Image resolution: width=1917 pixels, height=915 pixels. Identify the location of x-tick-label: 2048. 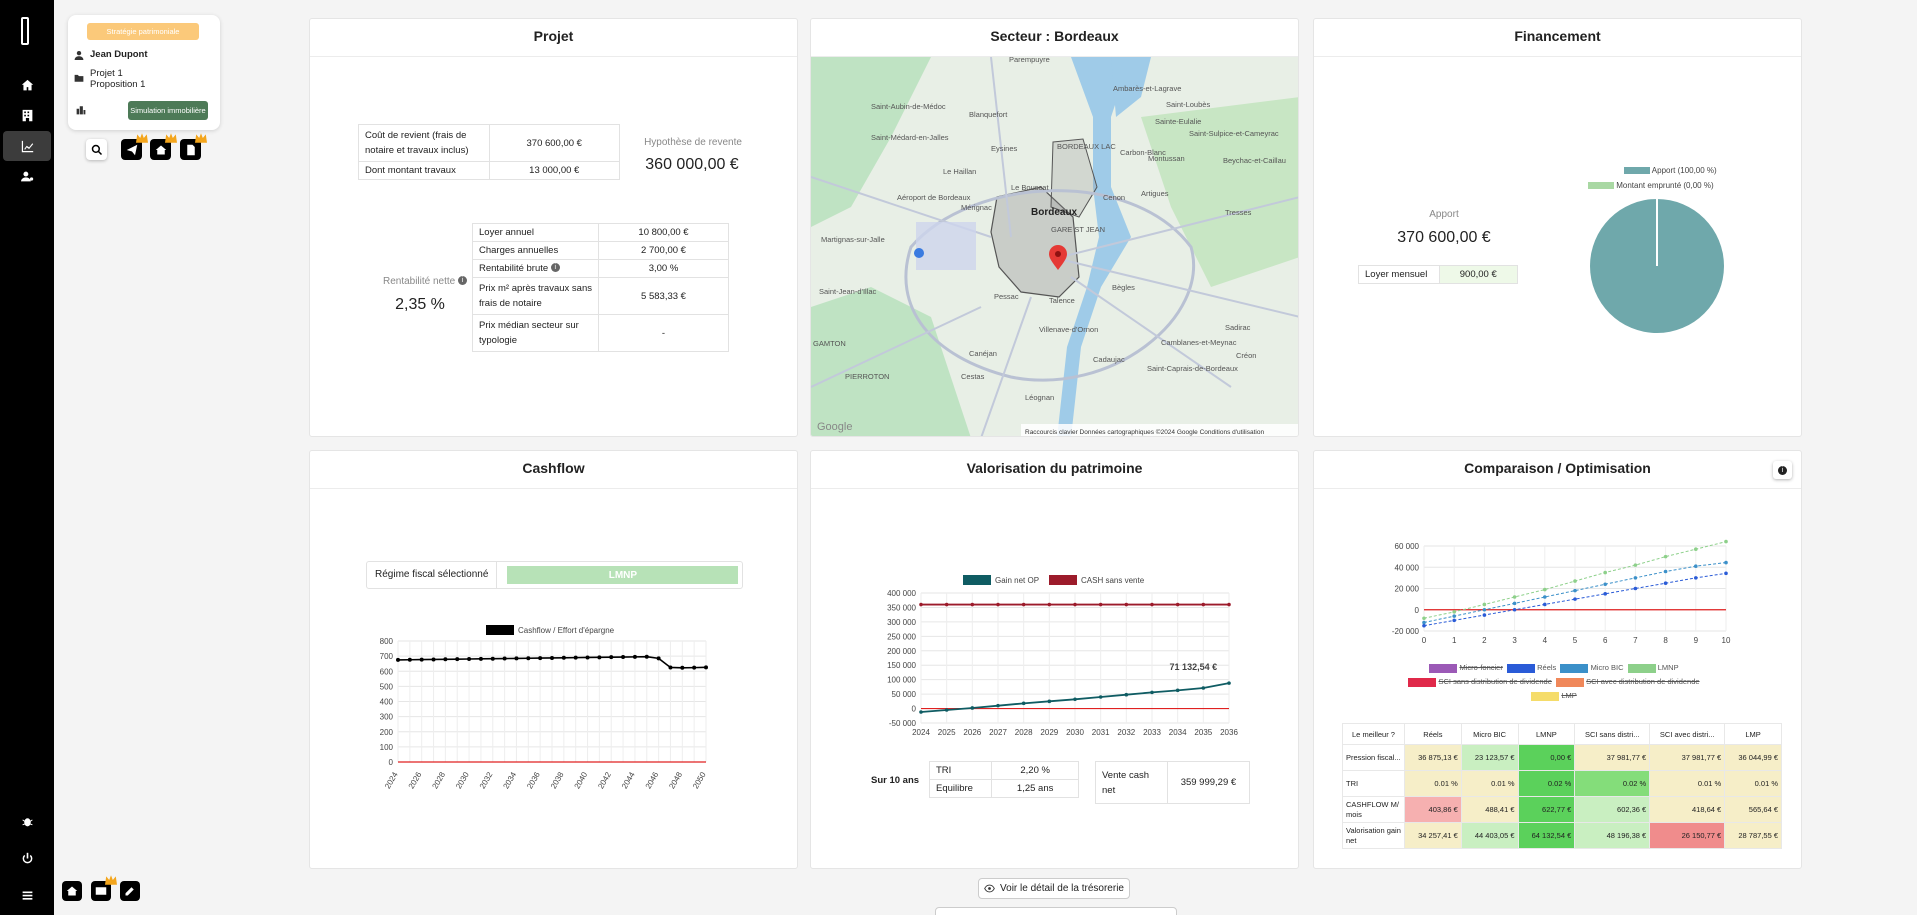
(675, 780).